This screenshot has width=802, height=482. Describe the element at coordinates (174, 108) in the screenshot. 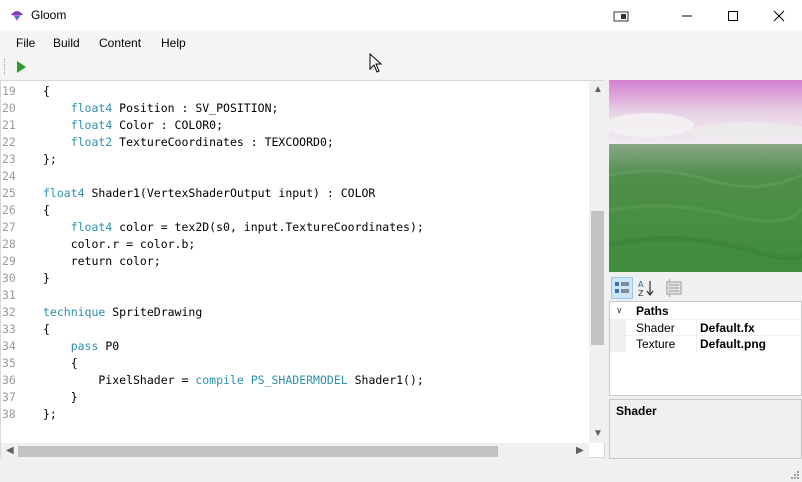

I see `line-code: float4 Position : SV_POSITION;` at that location.